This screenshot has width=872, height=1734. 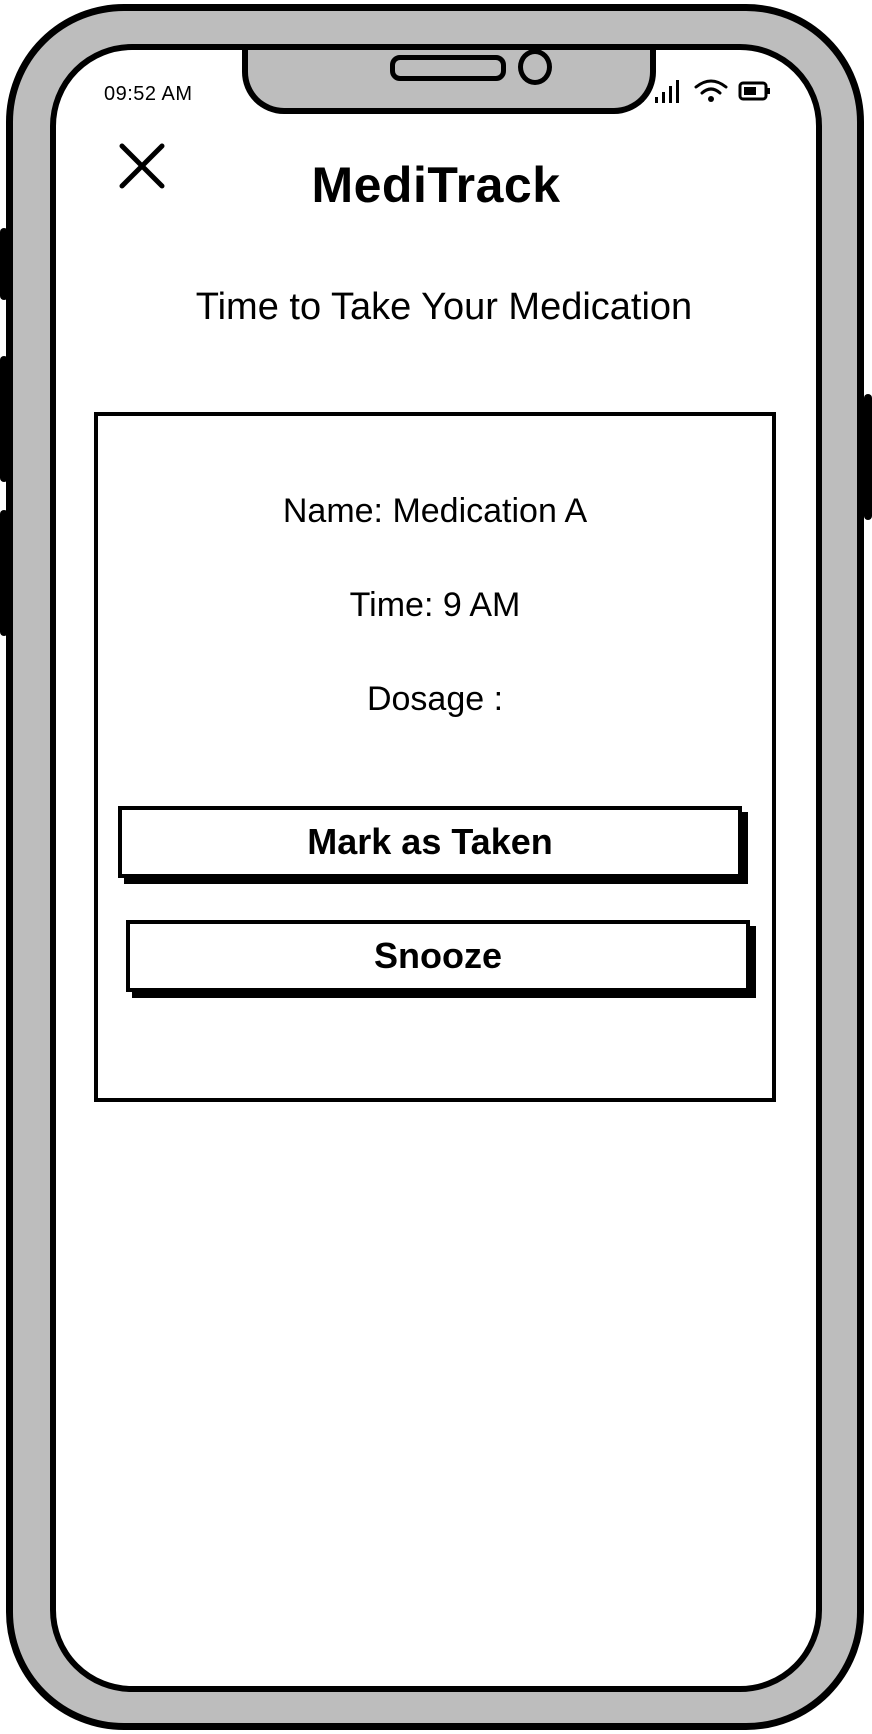 What do you see at coordinates (448, 68) in the screenshot?
I see `speaker-grille` at bounding box center [448, 68].